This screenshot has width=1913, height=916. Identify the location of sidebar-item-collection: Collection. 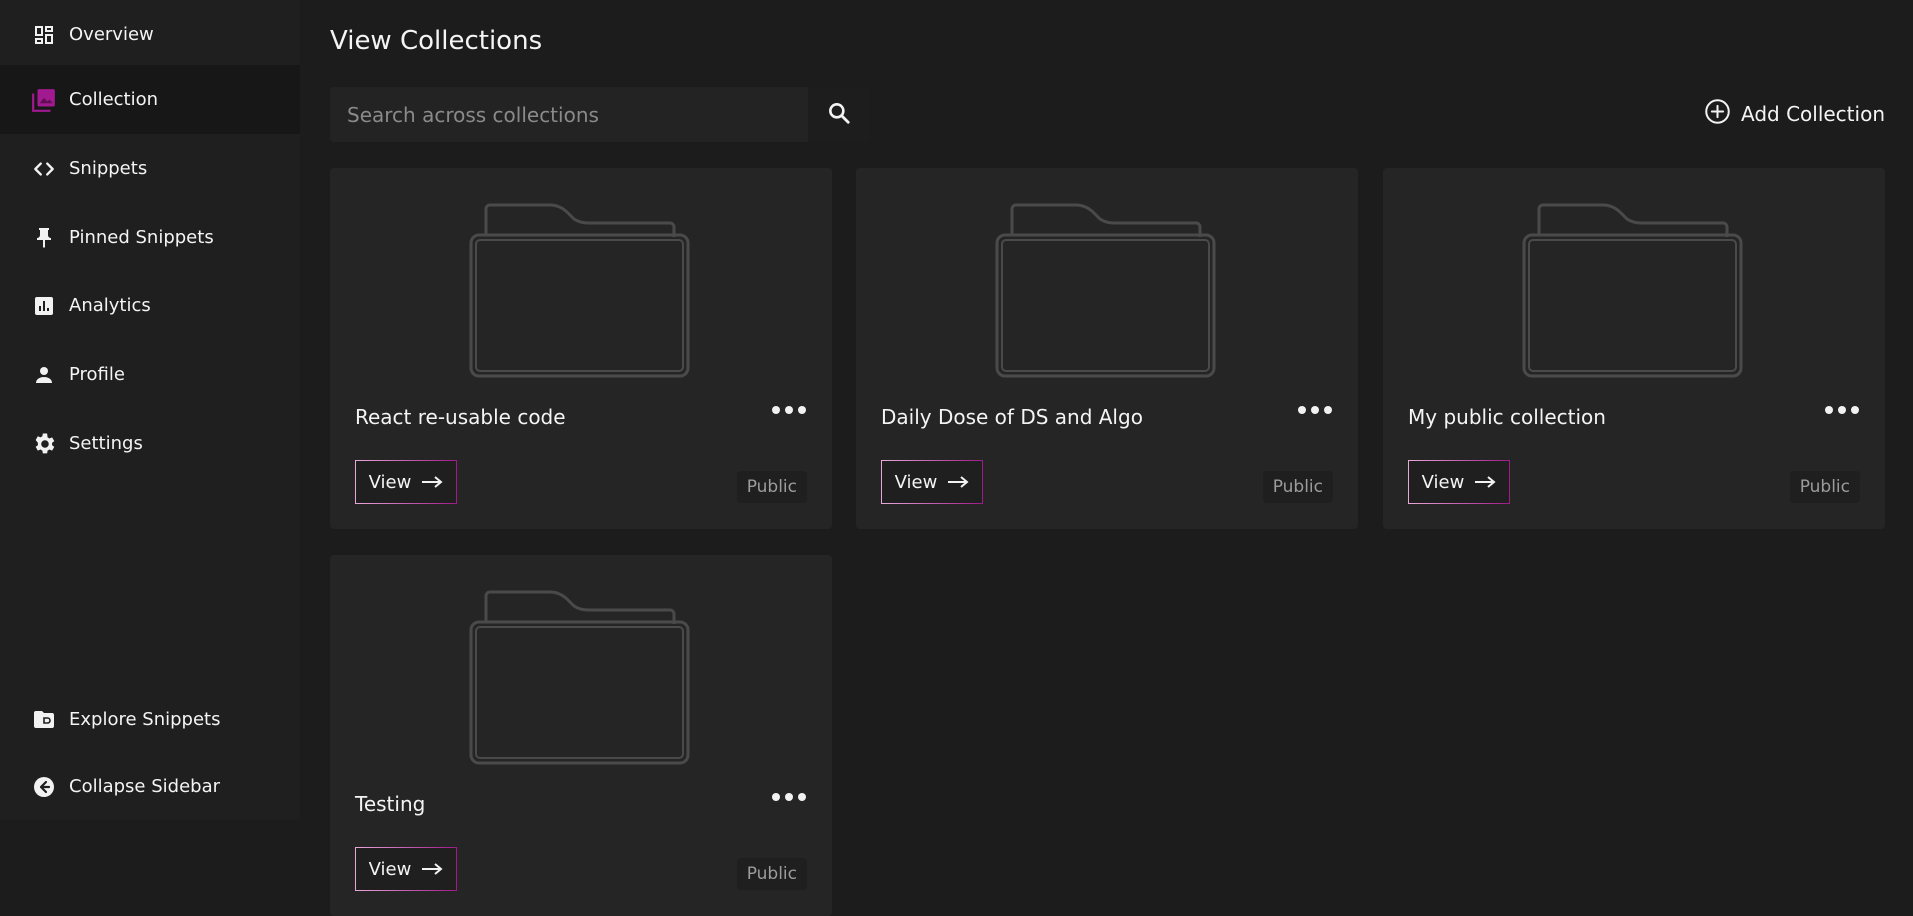
(150, 99).